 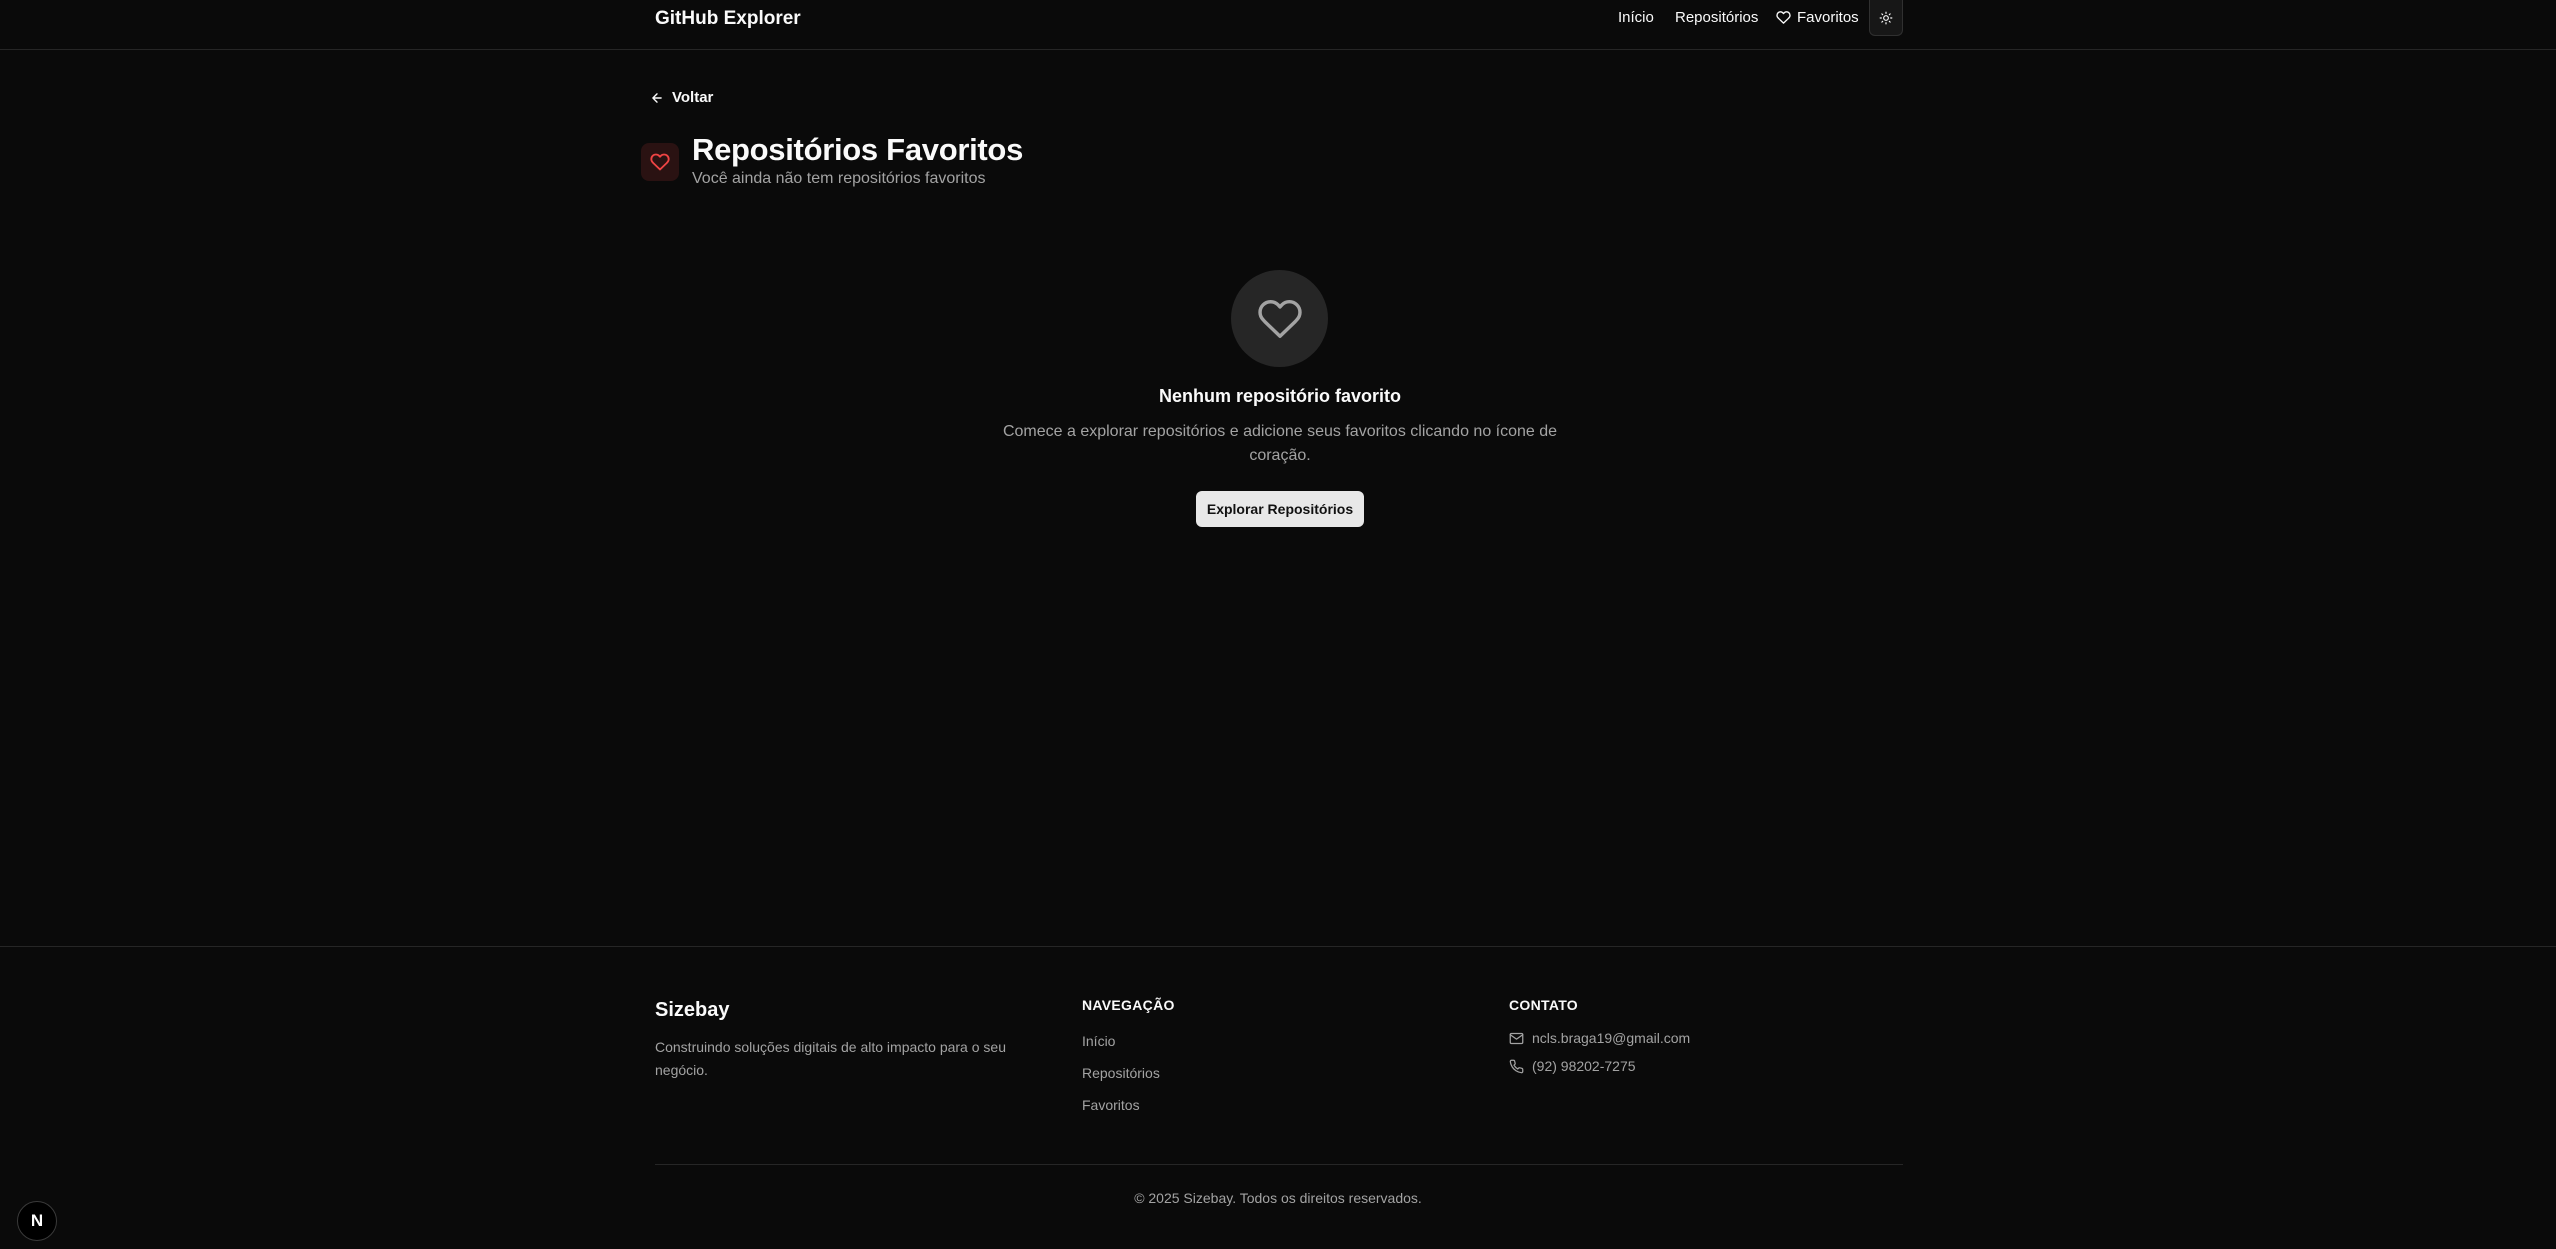 I want to click on nav-link-repositorios: Repositórios, so click(x=1716, y=17).